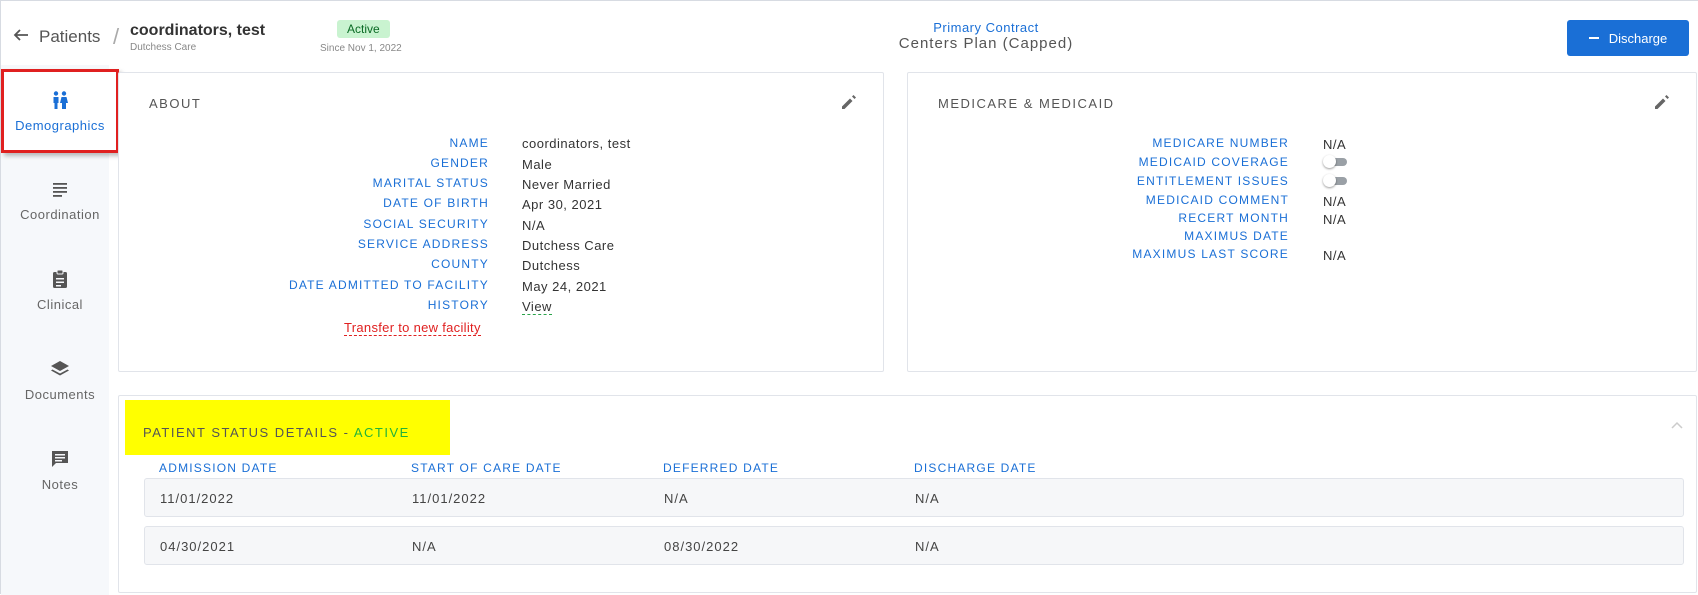  Describe the element at coordinates (60, 99) in the screenshot. I see `people-icon` at that location.